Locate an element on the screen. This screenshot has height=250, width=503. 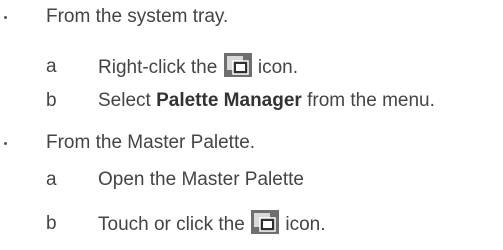
step-text: Select Palette Manager from the menu. is located at coordinates (266, 100).